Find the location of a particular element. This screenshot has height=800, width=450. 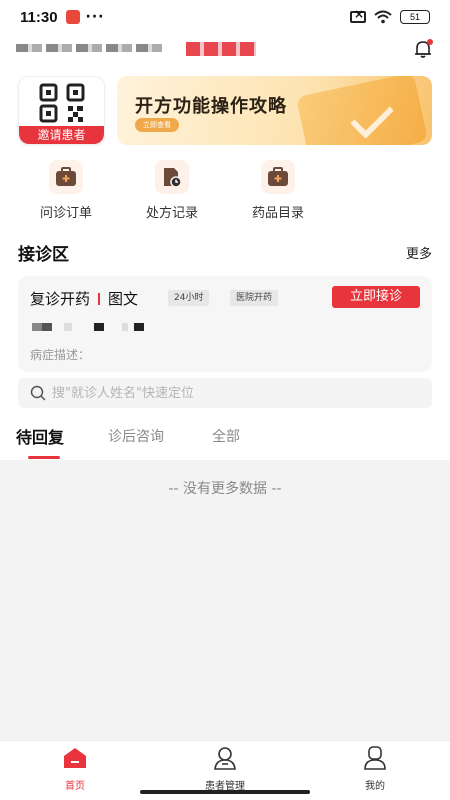

consult-mode: 图文 is located at coordinates (123, 299).